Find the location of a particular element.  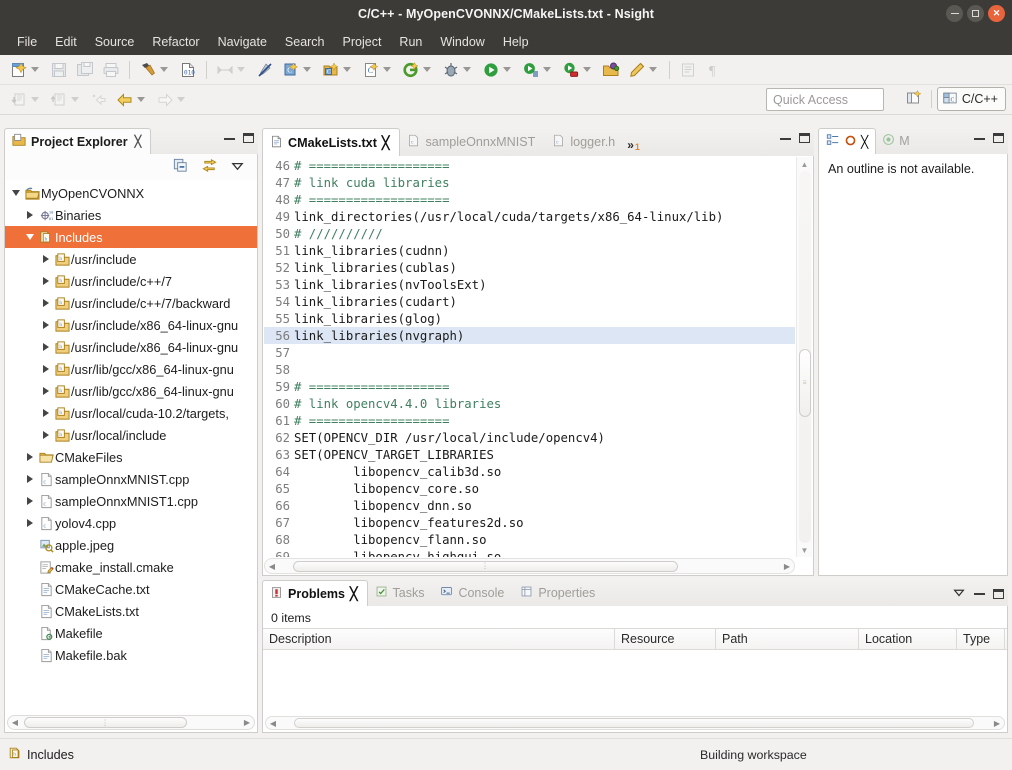

new-file-dropdown-caret is located at coordinates (35, 69).